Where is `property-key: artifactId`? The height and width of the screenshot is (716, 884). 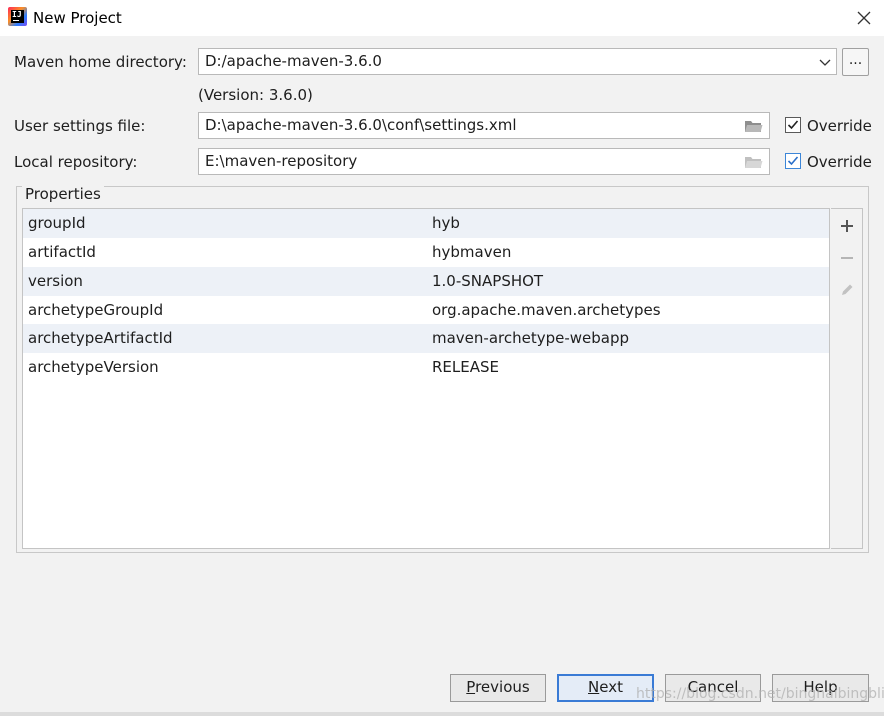
property-key: artifactId is located at coordinates (62, 252).